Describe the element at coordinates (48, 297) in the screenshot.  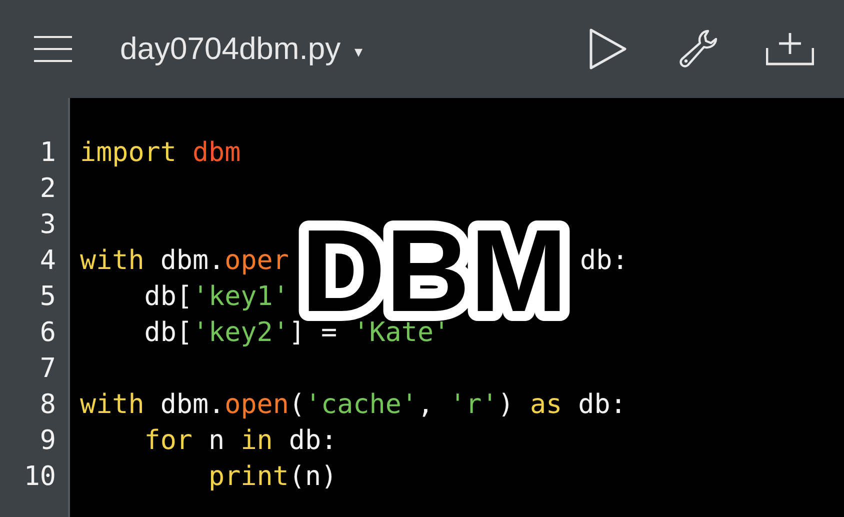
I see `line-number: 5` at that location.